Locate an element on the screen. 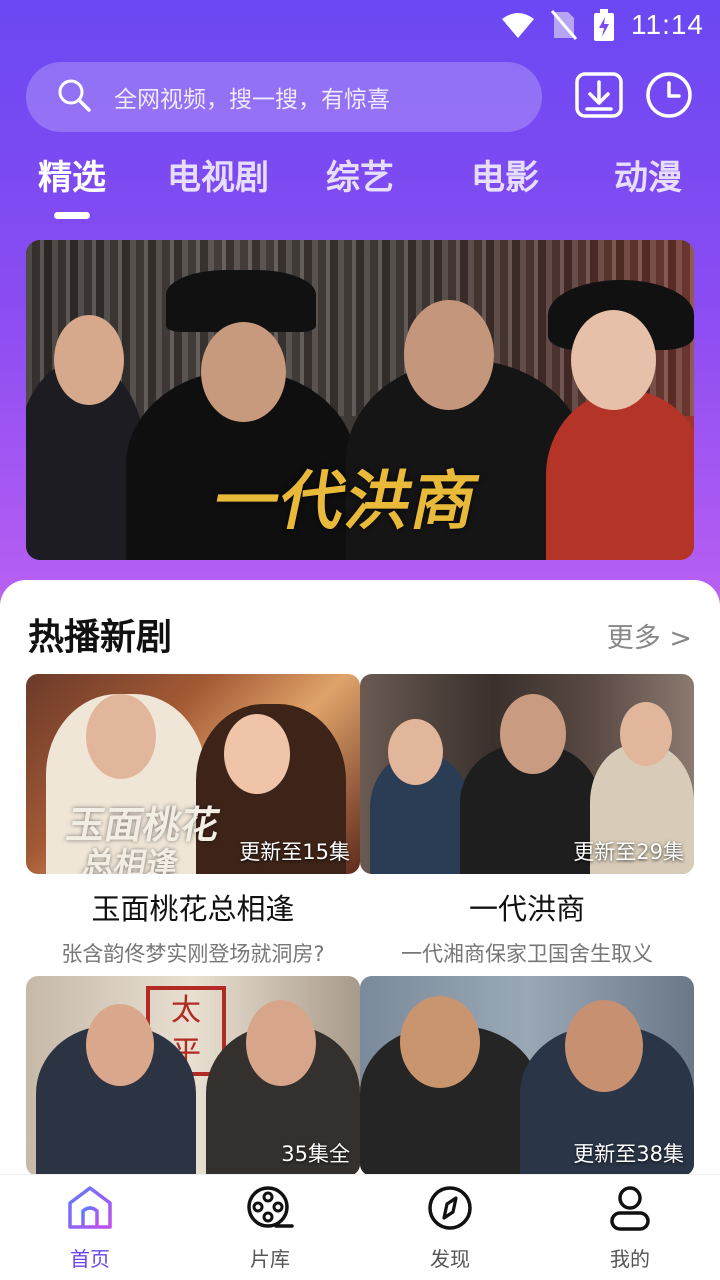 The height and width of the screenshot is (1280, 720). download-button is located at coordinates (599, 97).